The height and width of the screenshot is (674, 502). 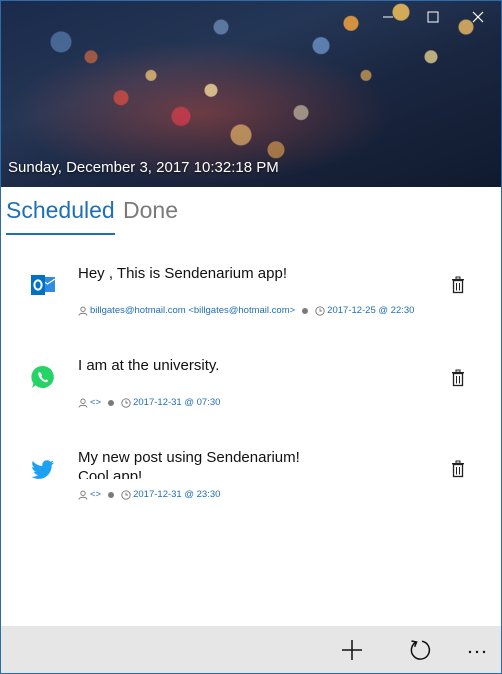 I want to click on refresh-icon, so click(x=420, y=650).